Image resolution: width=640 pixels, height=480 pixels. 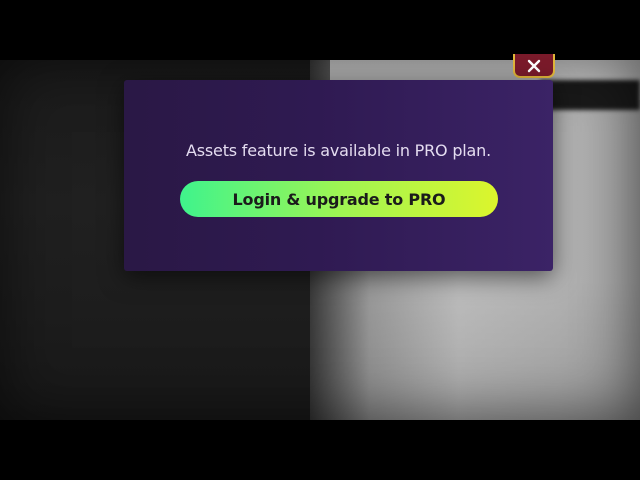 I want to click on dialog-message: Assets feature is available in PRO plan., so click(x=338, y=150).